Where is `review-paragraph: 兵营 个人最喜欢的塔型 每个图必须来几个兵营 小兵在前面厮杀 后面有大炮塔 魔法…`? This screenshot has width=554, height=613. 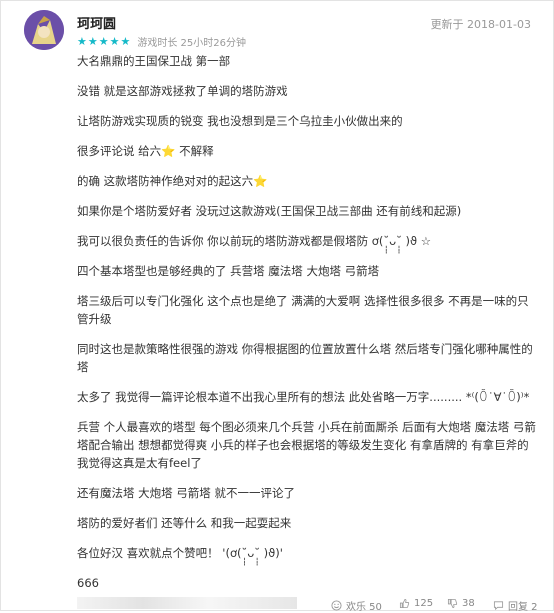 review-paragraph: 兵营 个人最喜欢的塔型 每个图必须来几个兵营 小兵在前面厮杀 后面有大炮塔 魔法… is located at coordinates (306, 445).